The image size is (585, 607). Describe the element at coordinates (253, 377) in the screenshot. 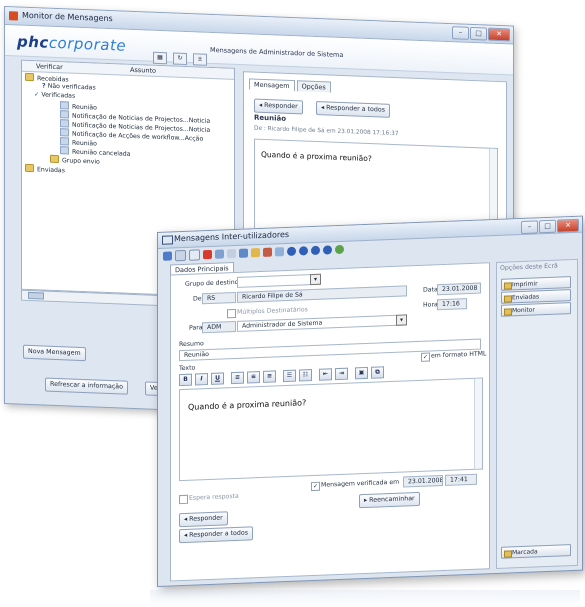

I see `align-center-icon: ≡` at that location.